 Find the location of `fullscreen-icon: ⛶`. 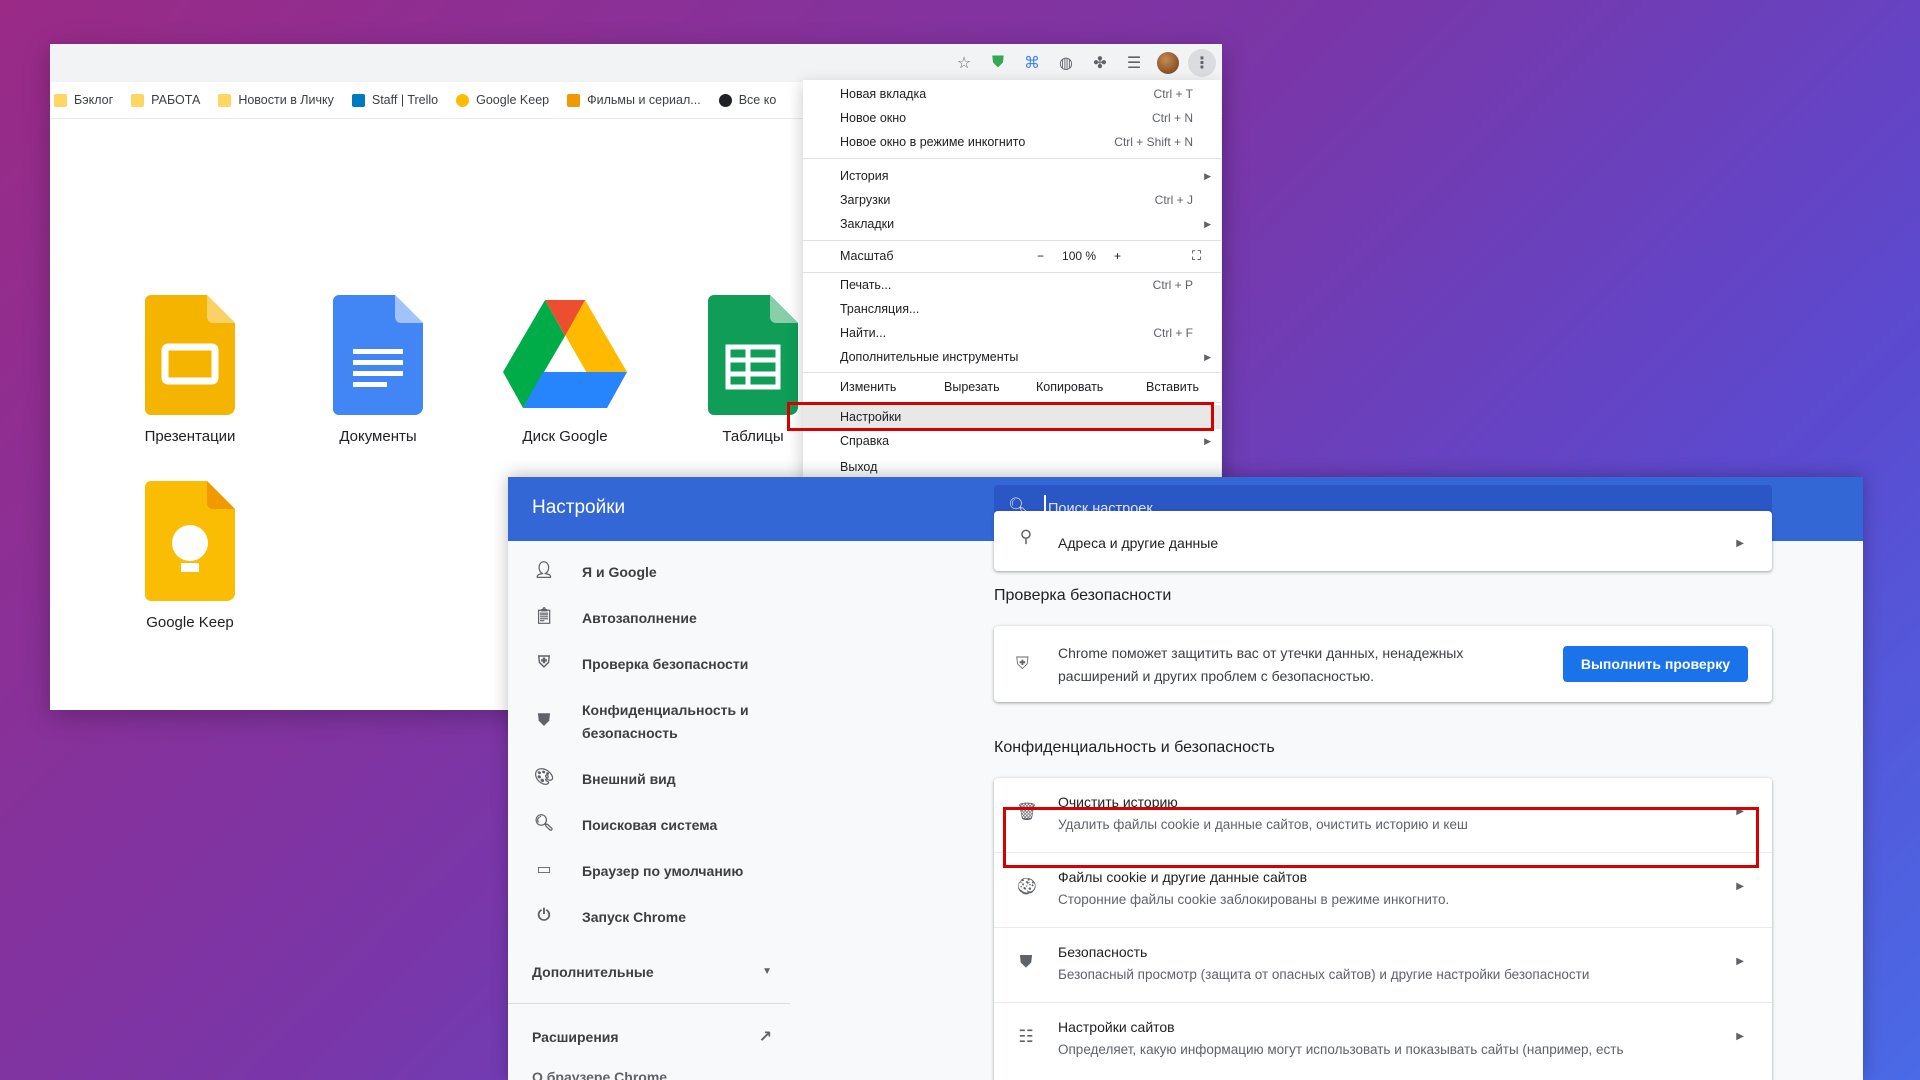

fullscreen-icon: ⛶ is located at coordinates (1196, 256).